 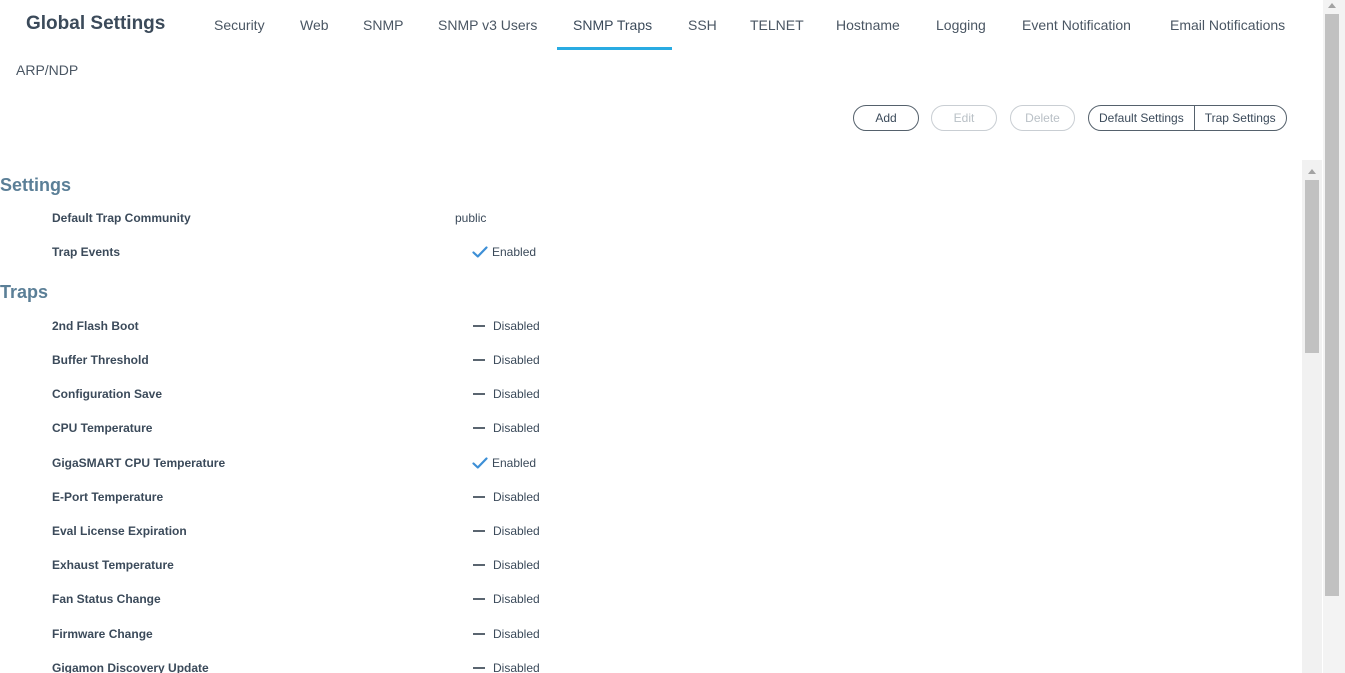 I want to click on settings-heading: Settings, so click(x=36, y=185).